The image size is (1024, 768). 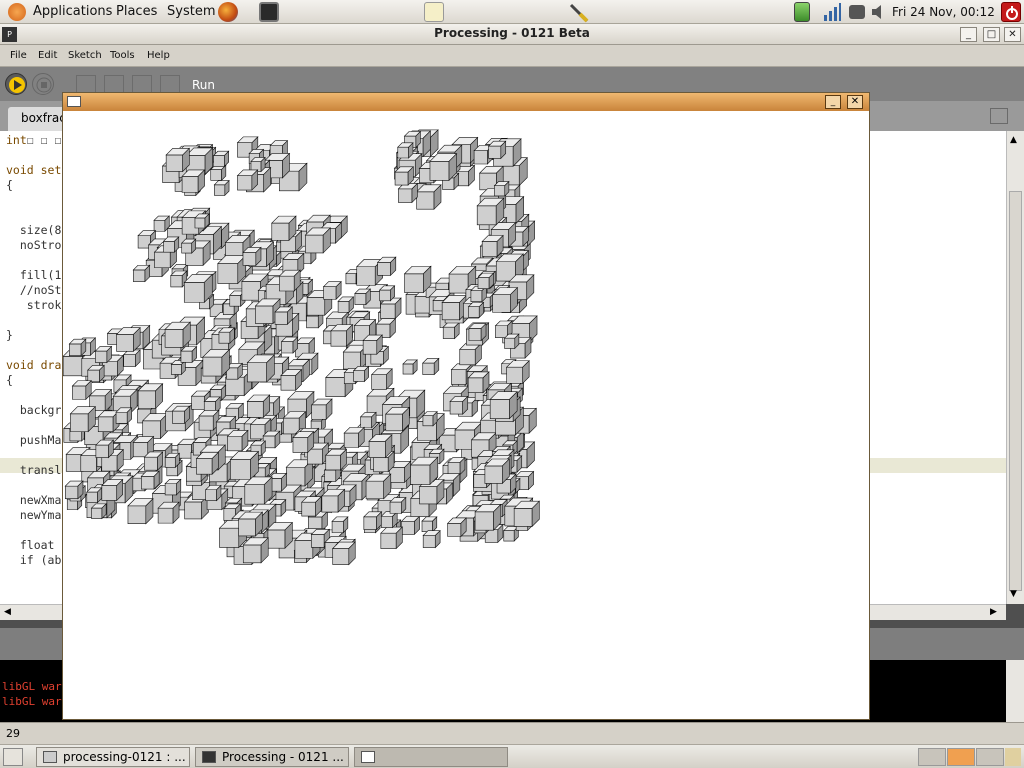 What do you see at coordinates (466, 102) in the screenshot?
I see `sketch-window-titlebar: _ ✕` at bounding box center [466, 102].